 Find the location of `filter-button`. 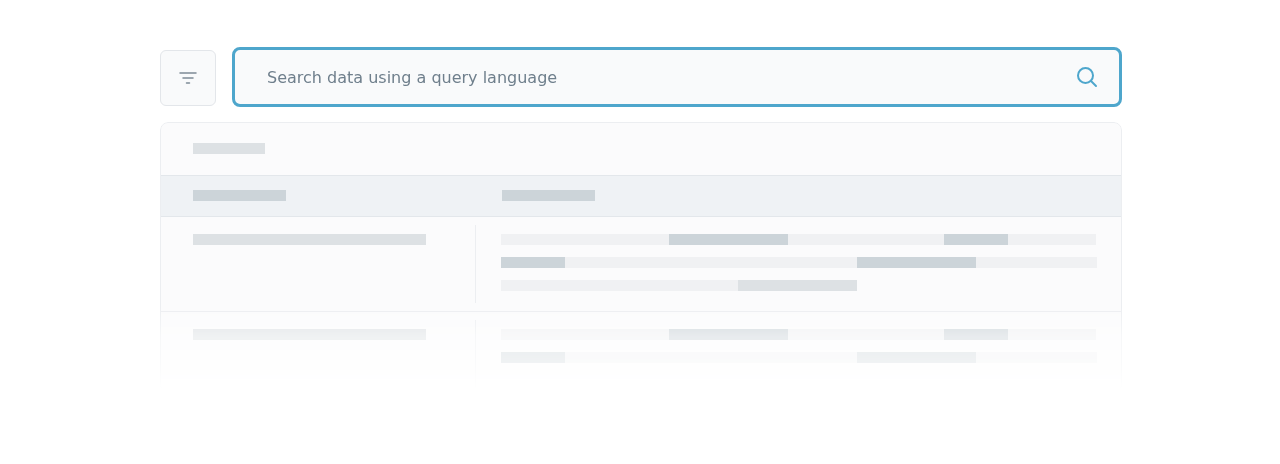

filter-button is located at coordinates (188, 78).